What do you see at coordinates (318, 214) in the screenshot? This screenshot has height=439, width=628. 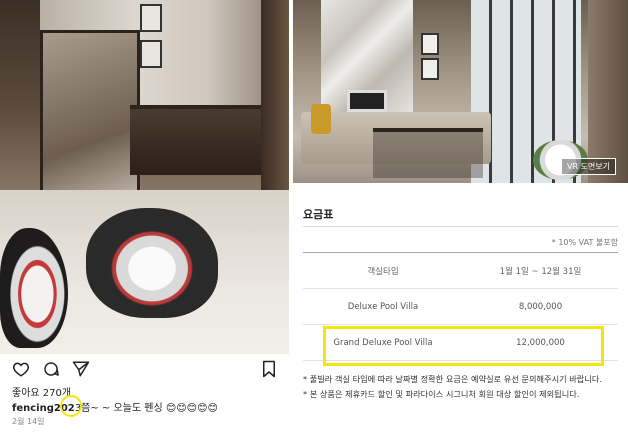 I see `rate-table-title: 요금표` at bounding box center [318, 214].